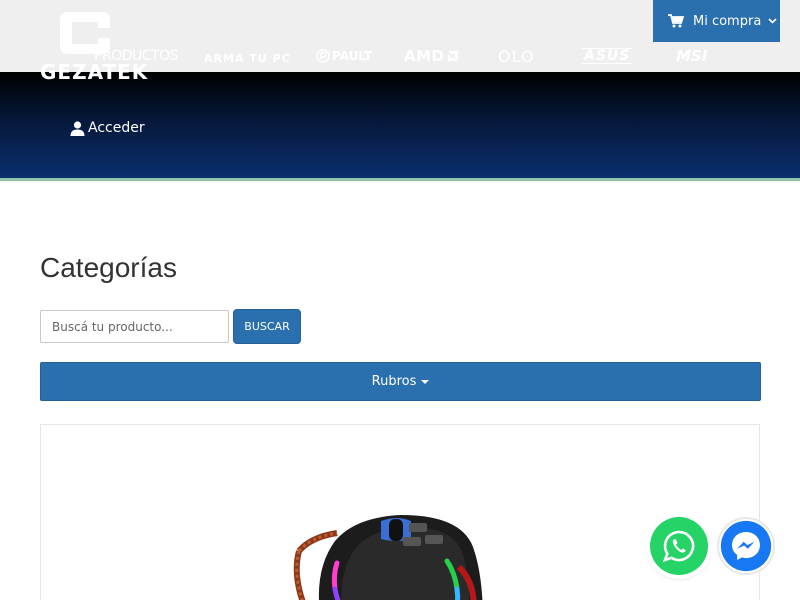  I want to click on messenger-icon, so click(746, 546).